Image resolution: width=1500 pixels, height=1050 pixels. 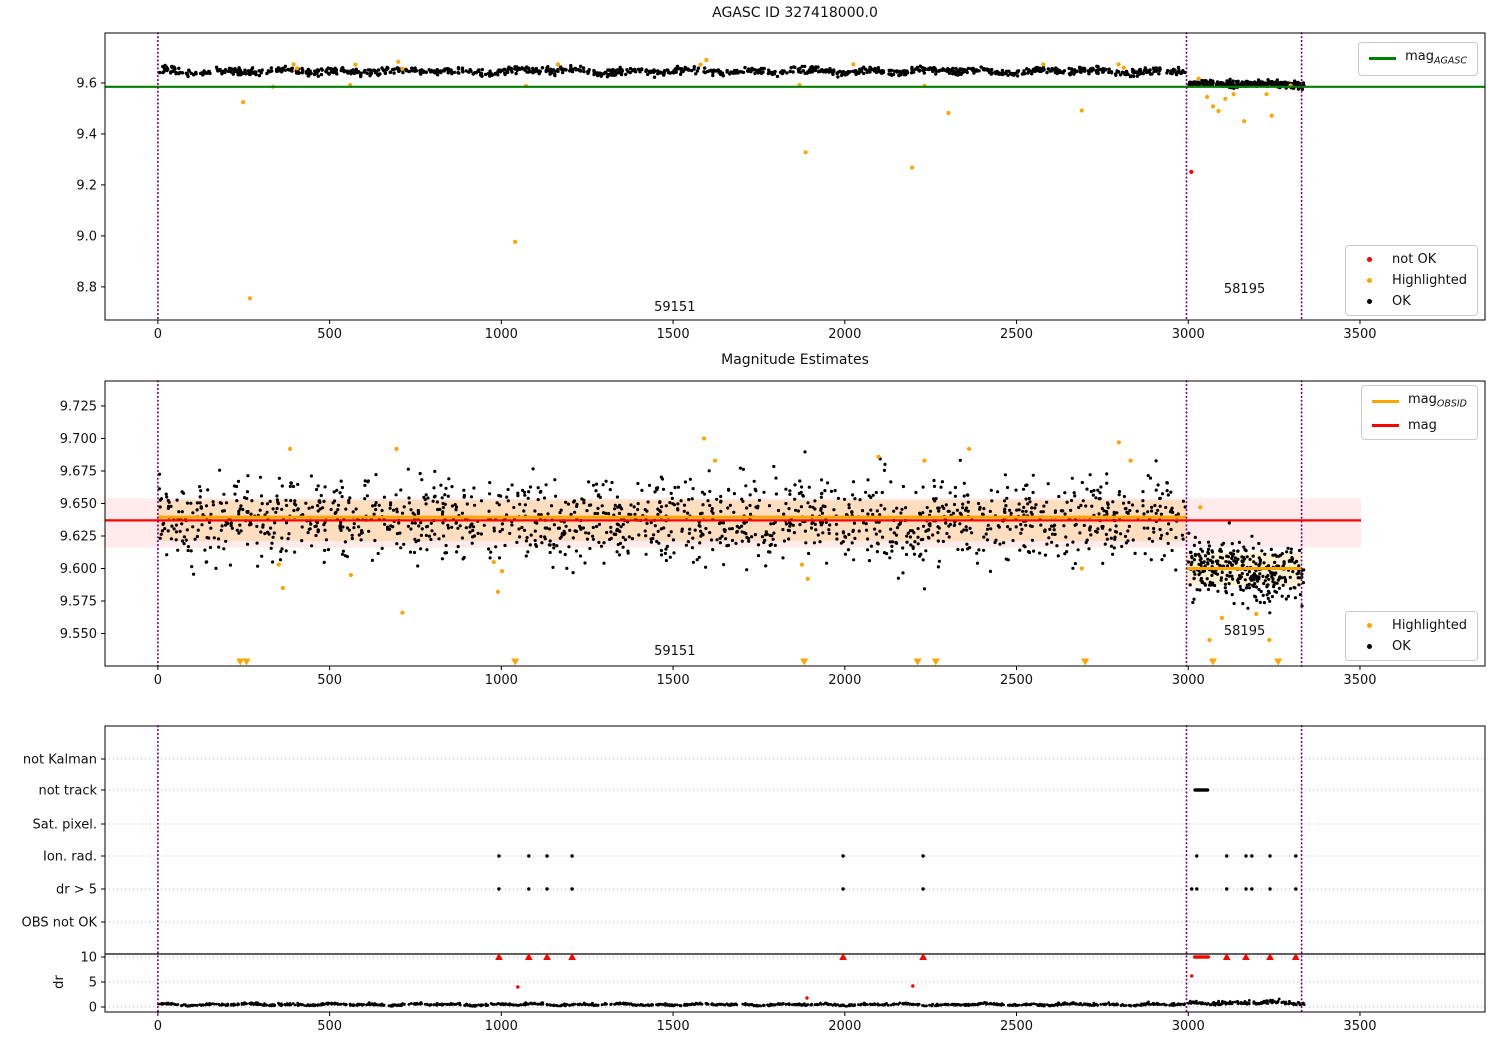 What do you see at coordinates (1422, 425) in the screenshot?
I see `legend-label: mag` at bounding box center [1422, 425].